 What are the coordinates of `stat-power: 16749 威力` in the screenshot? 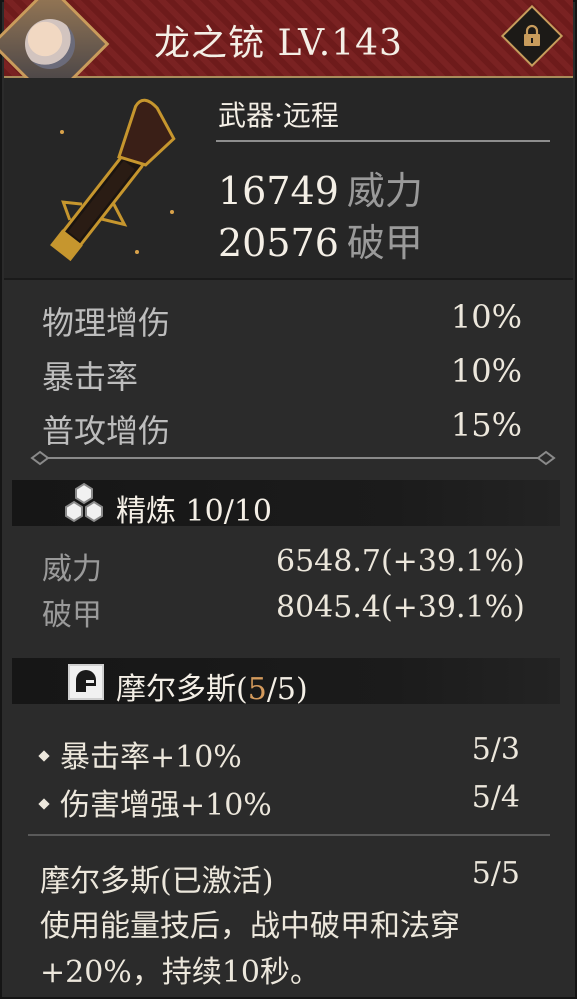 It's located at (320, 187).